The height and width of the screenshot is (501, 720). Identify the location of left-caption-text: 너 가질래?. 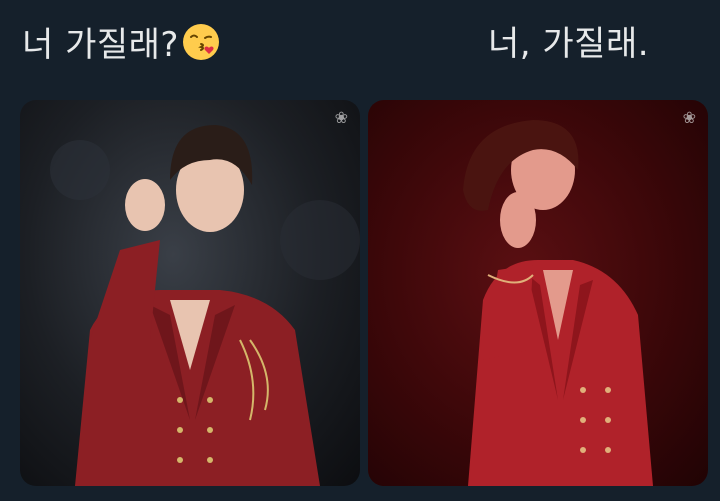
(100, 45).